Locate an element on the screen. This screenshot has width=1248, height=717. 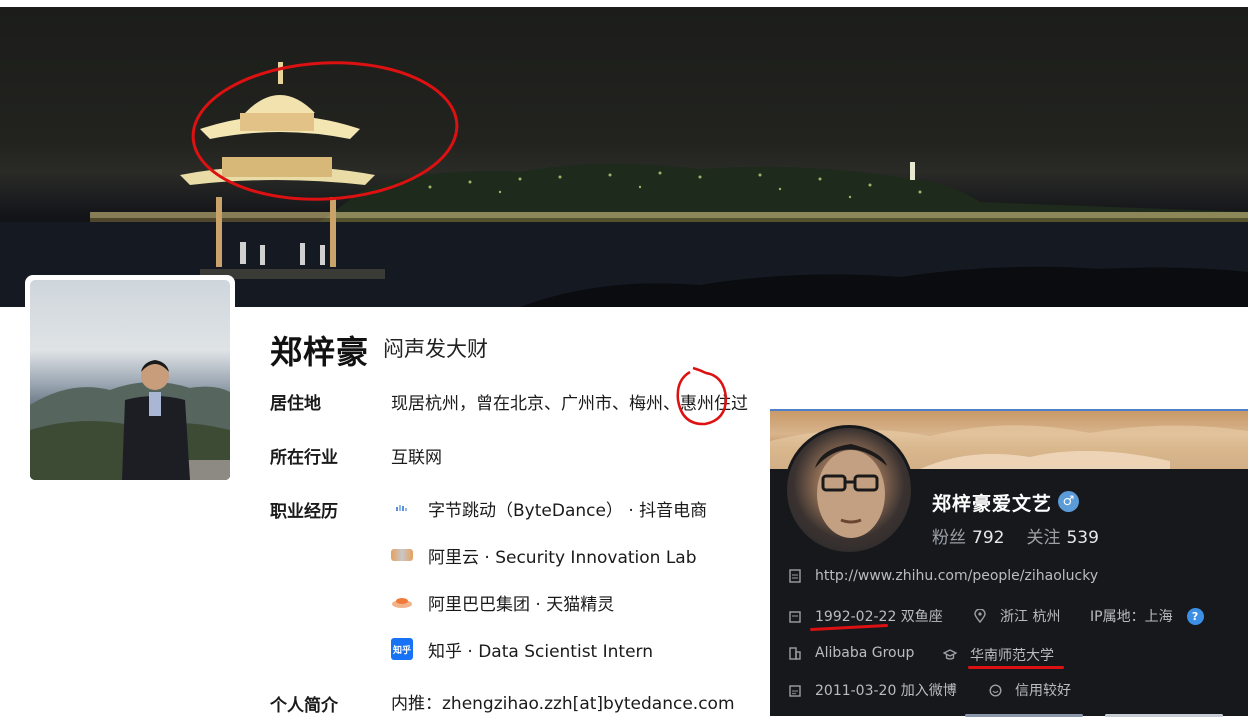
hover-card-name: 郑梓豪爱文艺 is located at coordinates (992, 502).